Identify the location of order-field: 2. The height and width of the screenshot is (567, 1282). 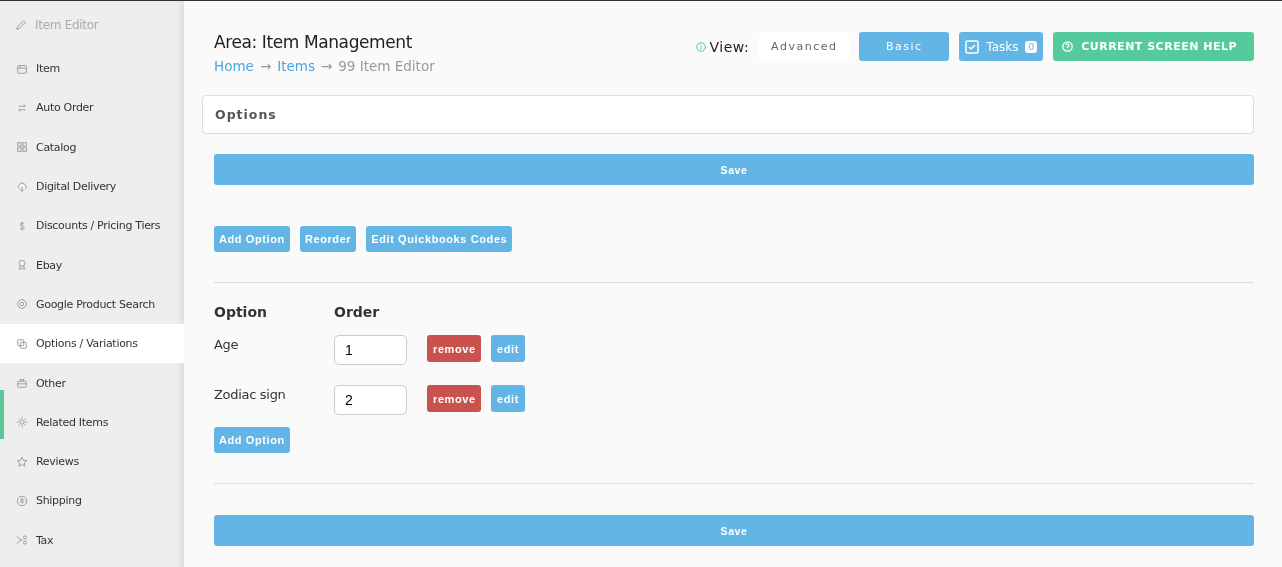
(370, 400).